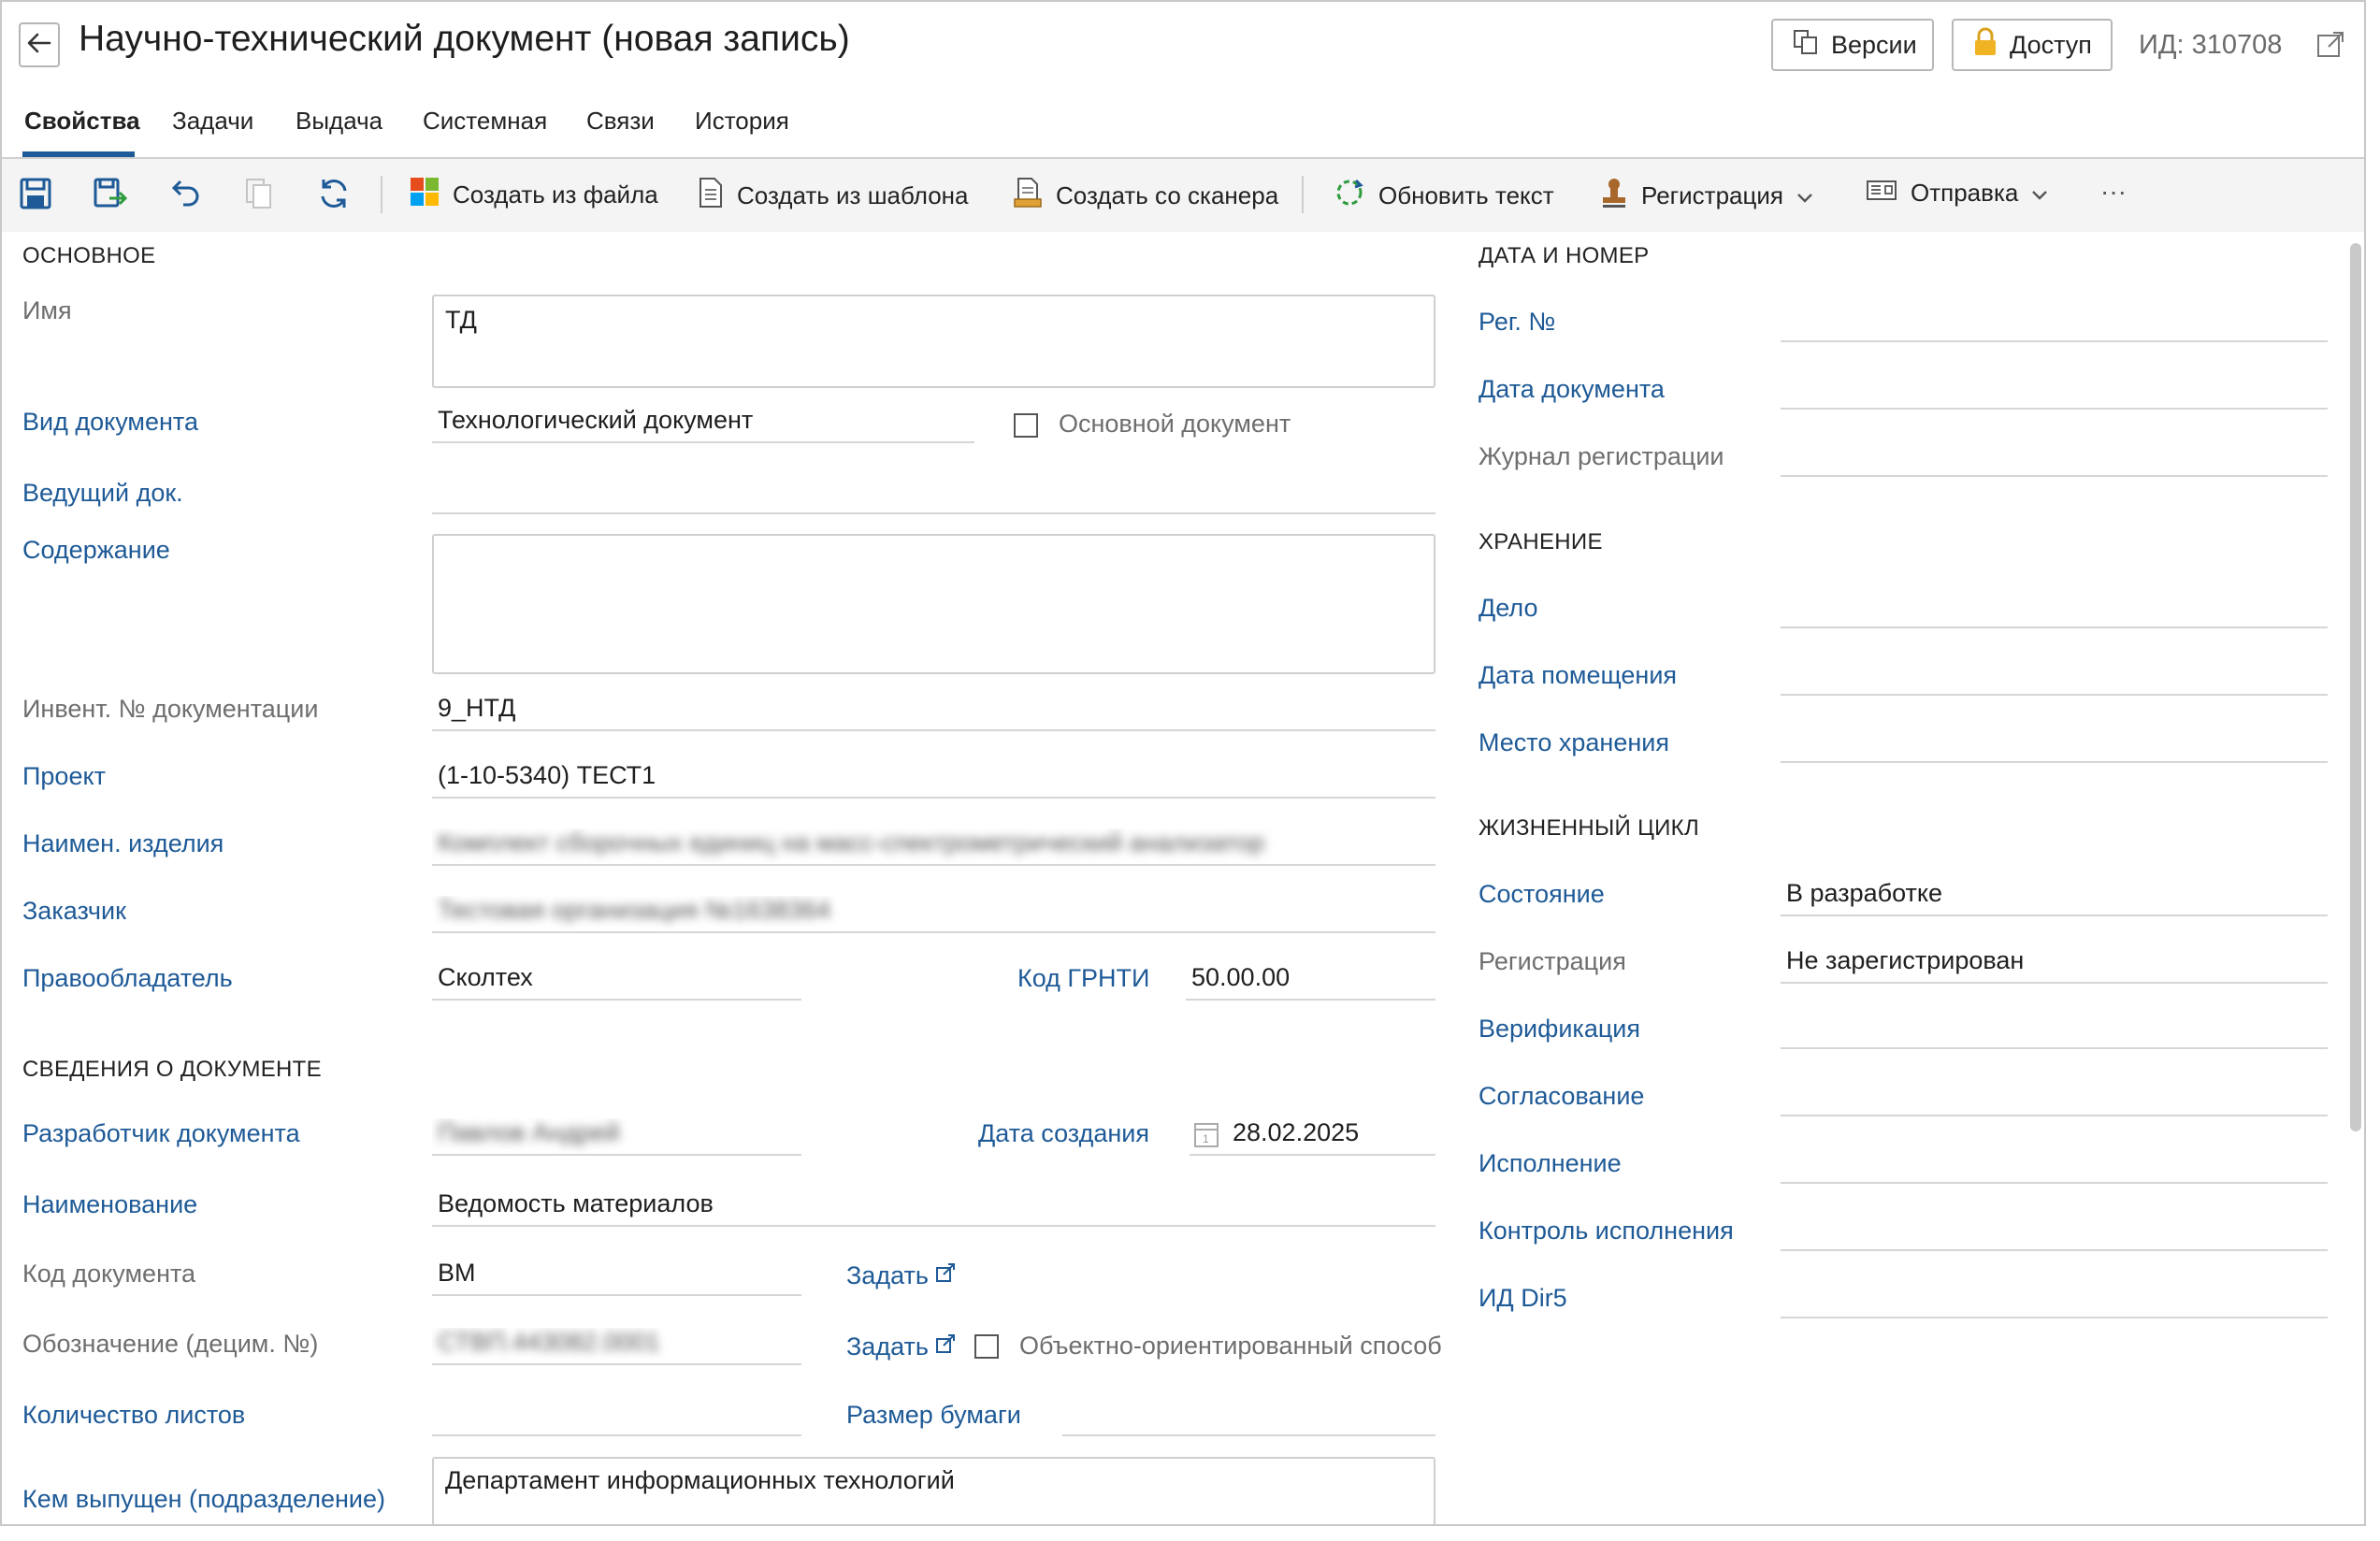 The width and height of the screenshot is (2380, 1541). What do you see at coordinates (933, 712) in the screenshot?
I see `inventory-number-field: 9_НТД` at bounding box center [933, 712].